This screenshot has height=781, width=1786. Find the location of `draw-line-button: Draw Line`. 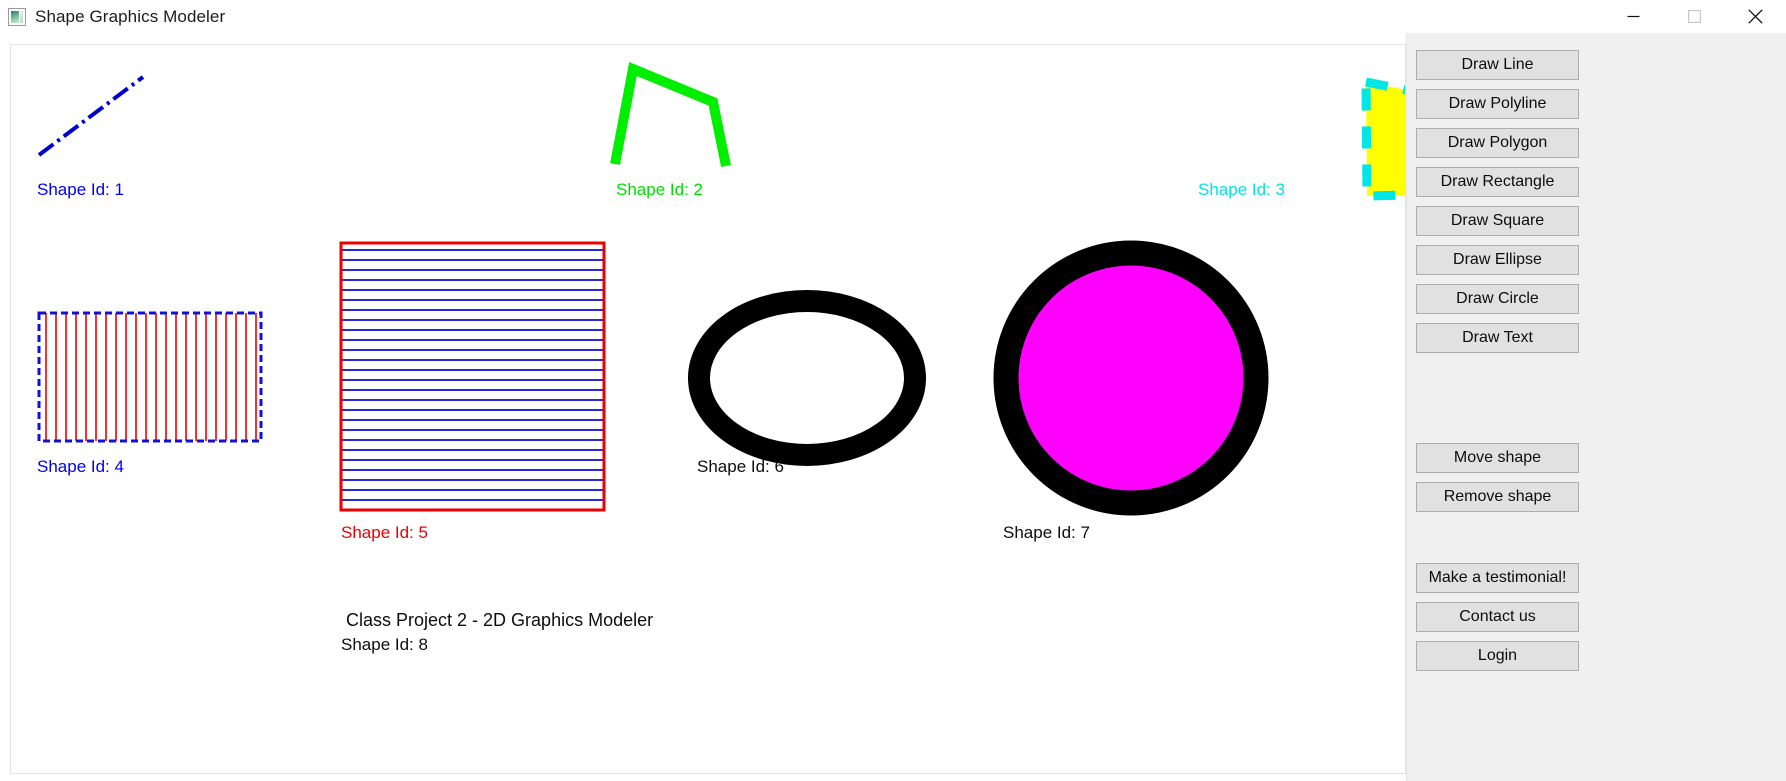

draw-line-button: Draw Line is located at coordinates (1497, 65).